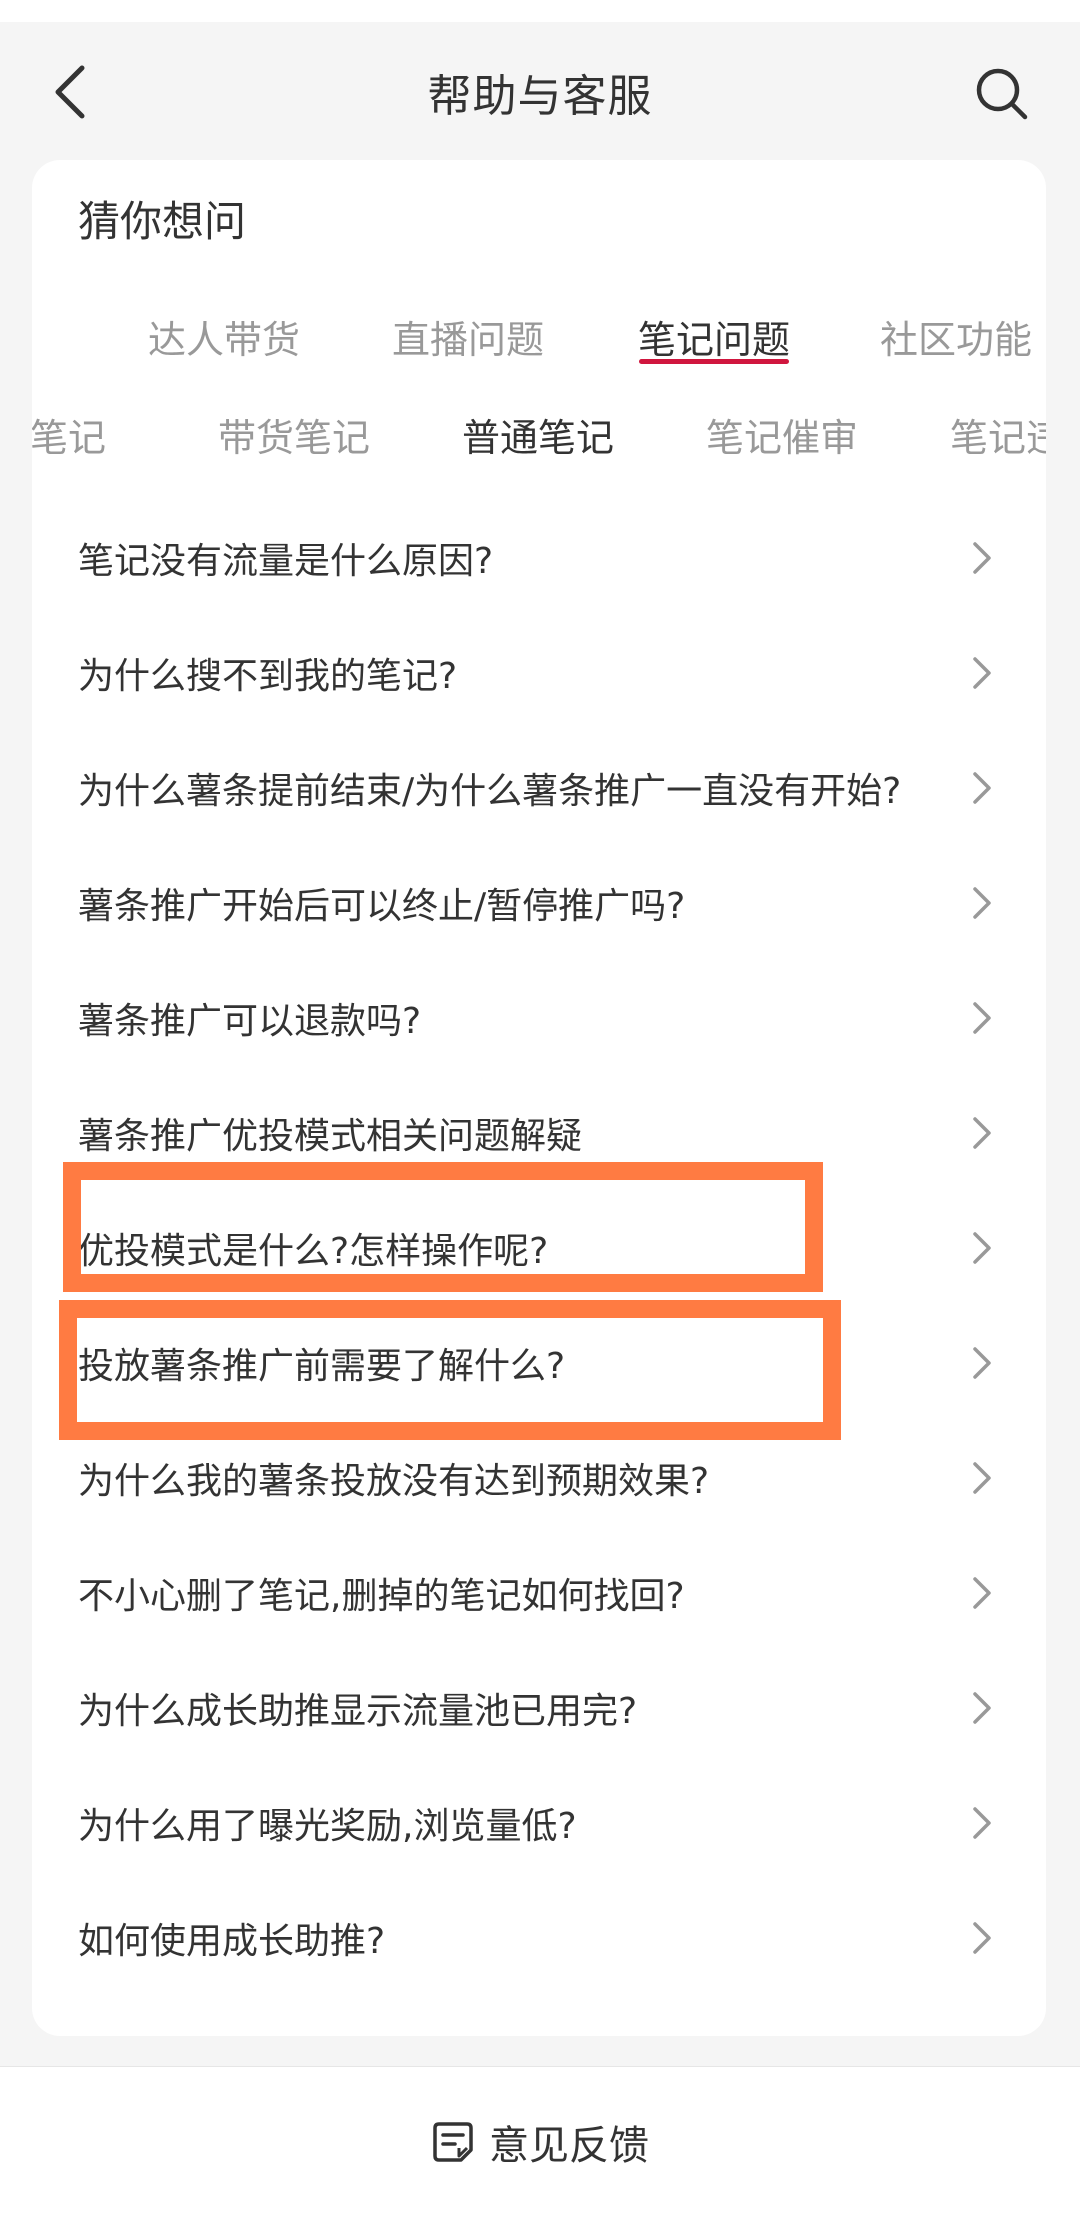  I want to click on question-item: 为什么薯条提前结束/为什么薯条推广一直没有开始?, so click(539, 787).